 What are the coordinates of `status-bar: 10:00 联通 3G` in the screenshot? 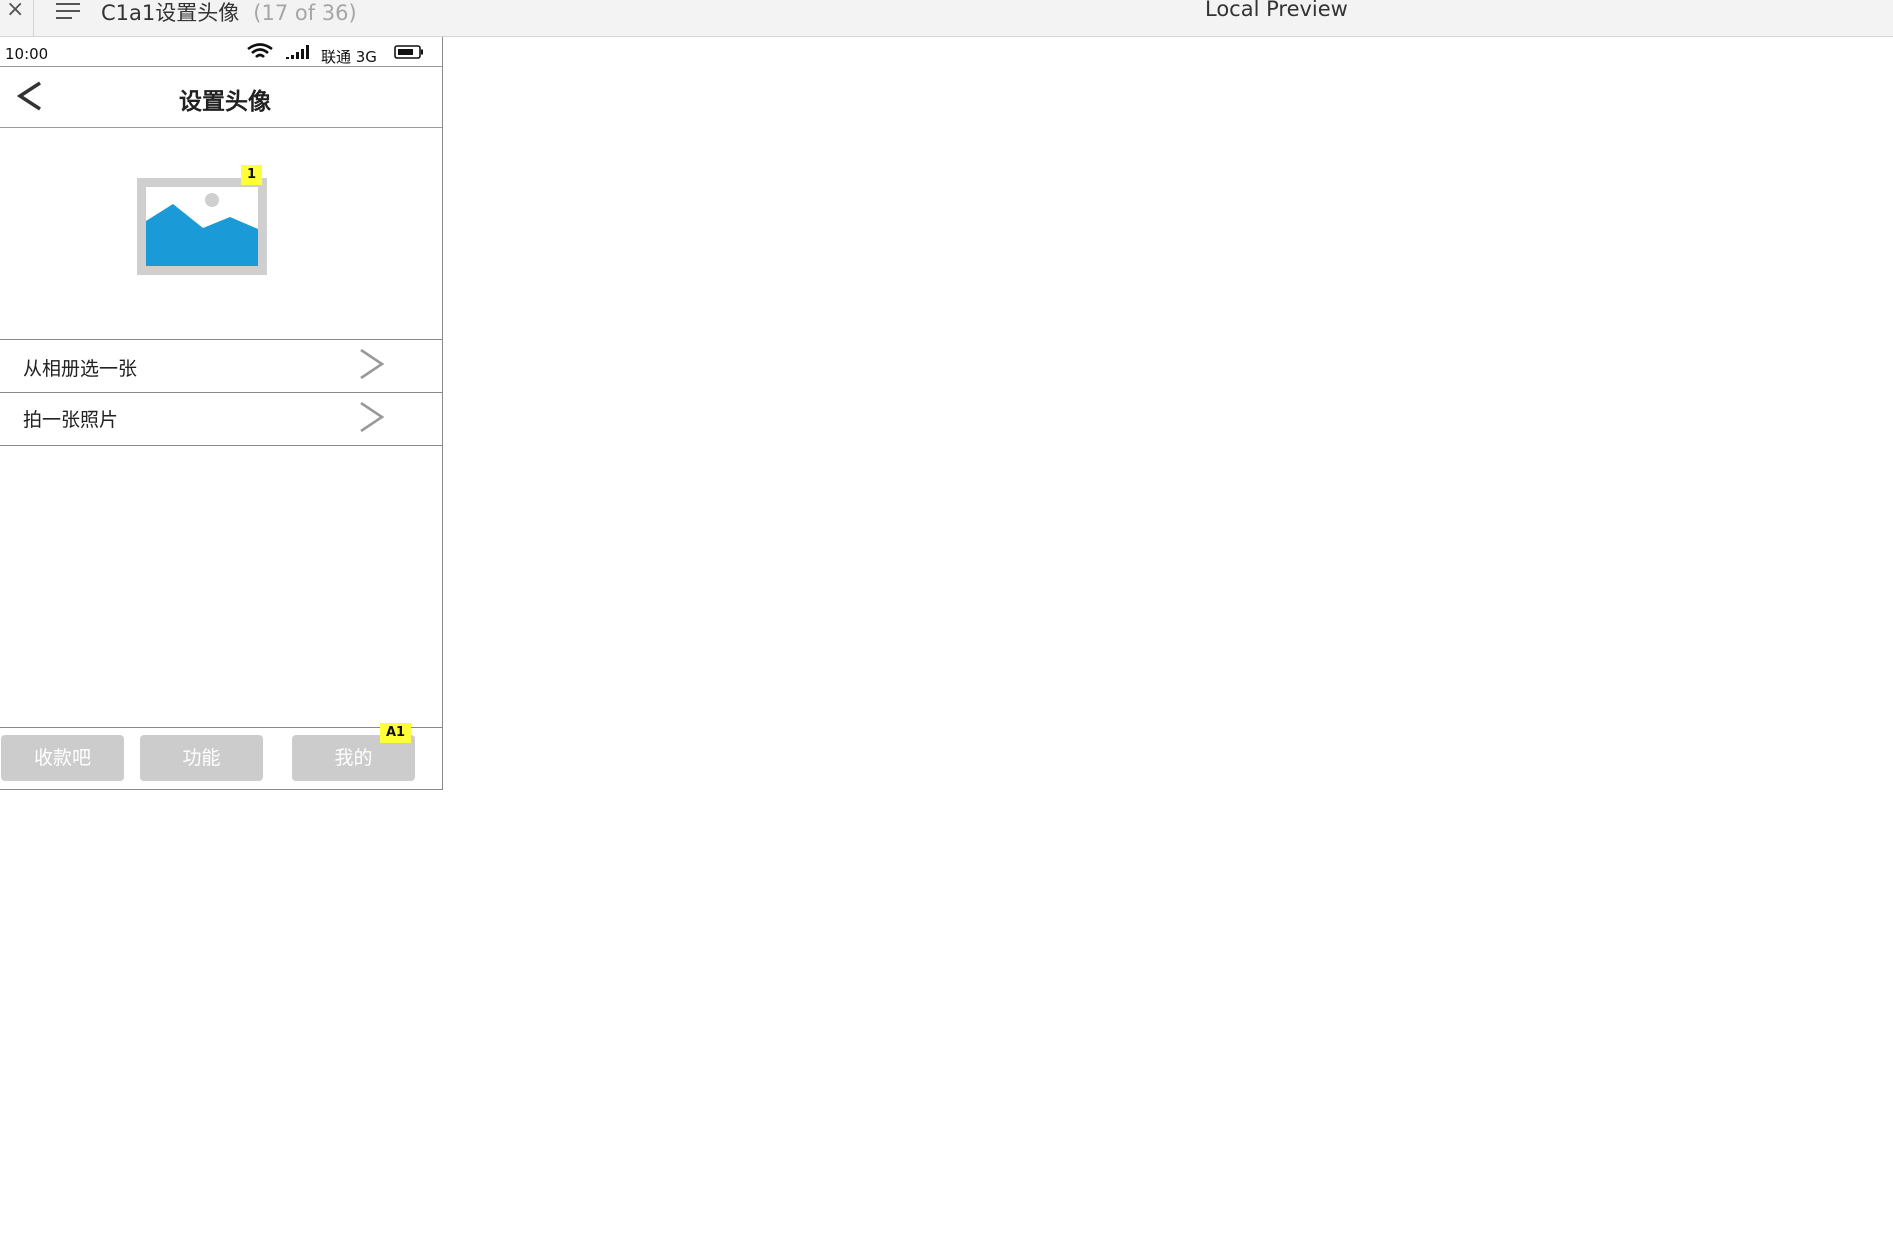 It's located at (221, 52).